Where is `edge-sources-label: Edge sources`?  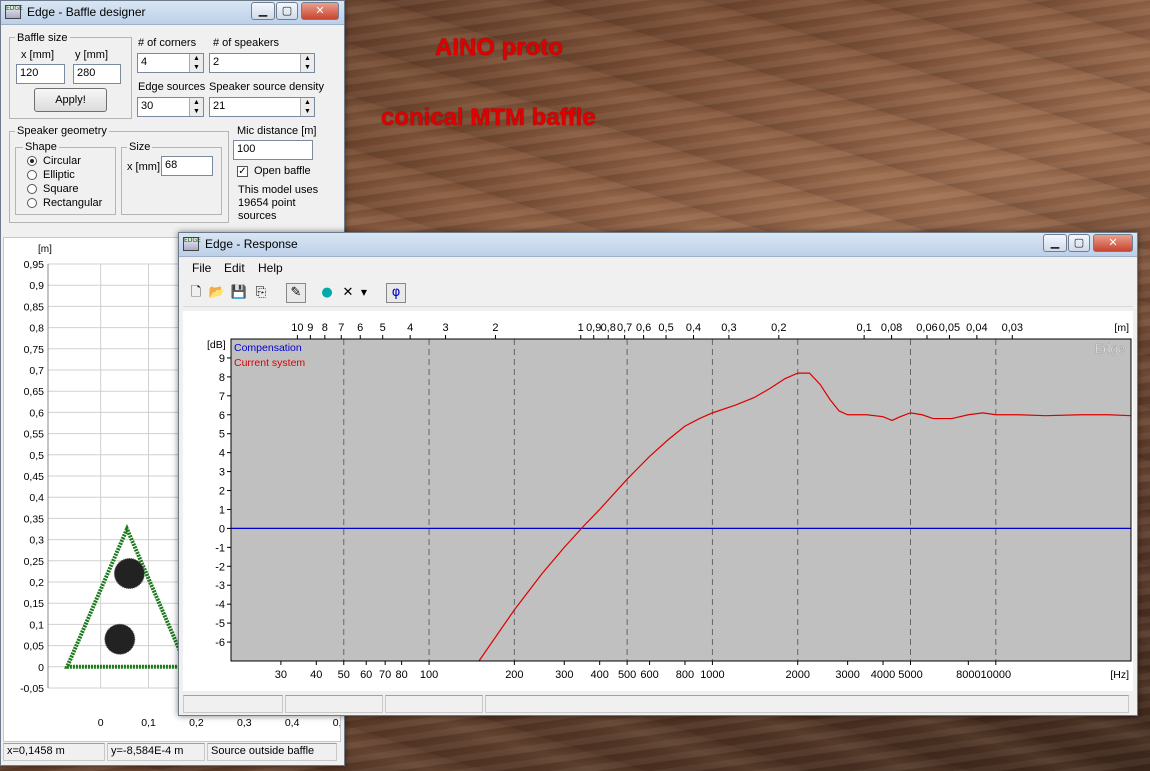
edge-sources-label: Edge sources is located at coordinates (172, 87).